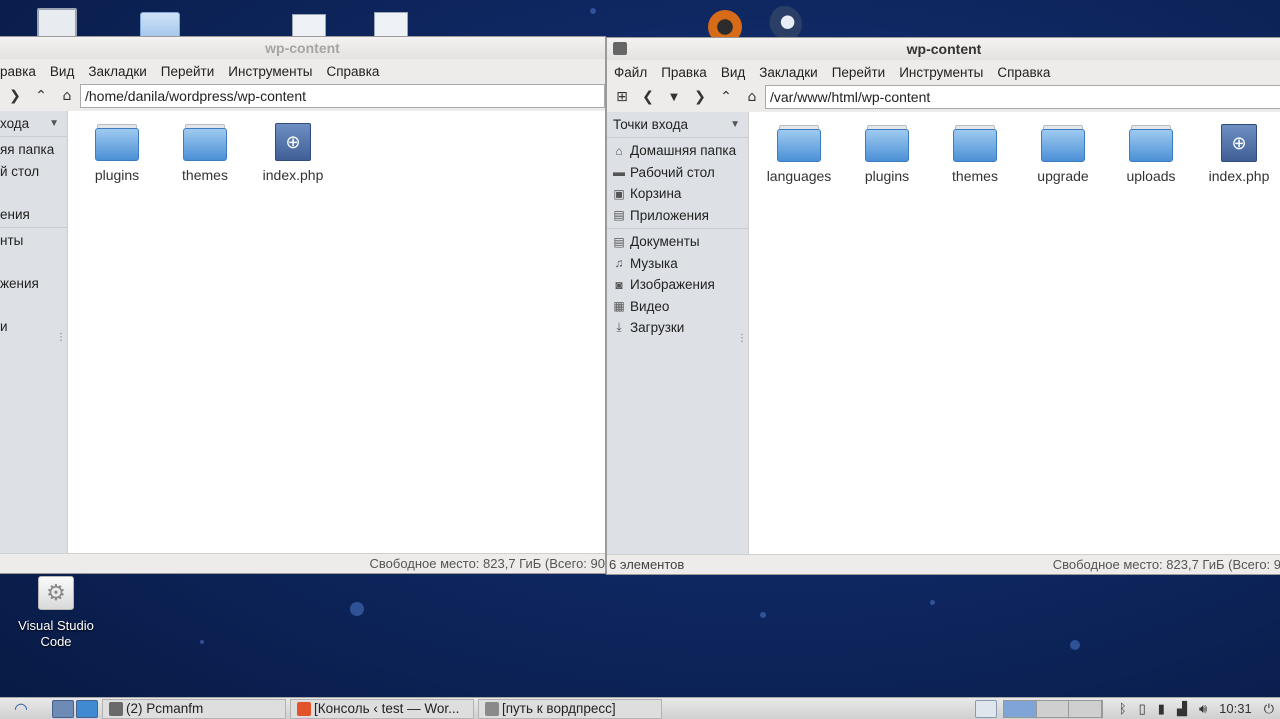  Describe the element at coordinates (21, 709) in the screenshot. I see `start-menu-icon: ◠` at that location.